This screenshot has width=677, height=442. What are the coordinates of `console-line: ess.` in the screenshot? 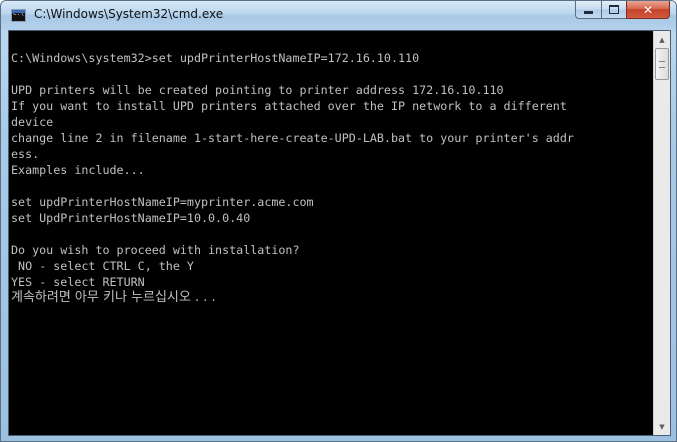 It's located at (25, 154).